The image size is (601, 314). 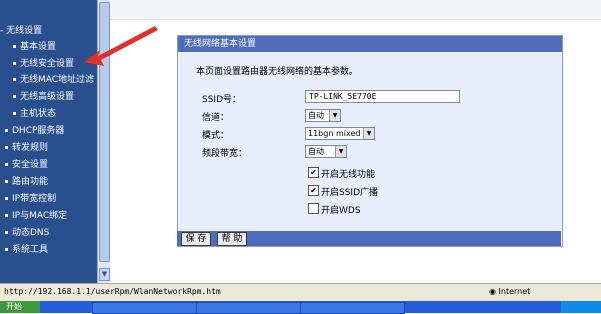 What do you see at coordinates (38, 131) in the screenshot?
I see `sidebar-item-label: DHCP服务器` at bounding box center [38, 131].